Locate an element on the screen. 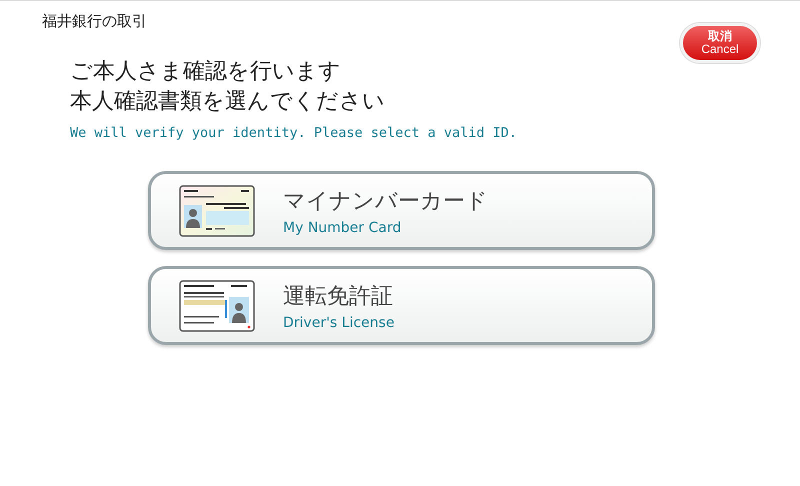 The image size is (800, 486). id-option-button: 運転免許証 Driver's License is located at coordinates (401, 305).